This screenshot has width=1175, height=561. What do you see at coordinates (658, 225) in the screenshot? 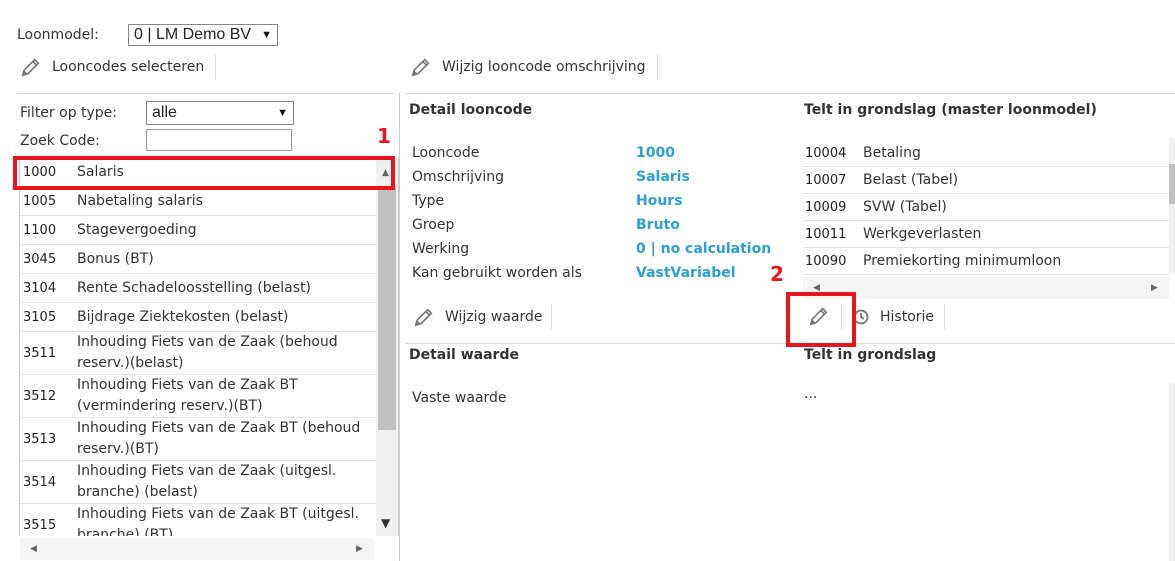
I see `field-value: Bruto` at bounding box center [658, 225].